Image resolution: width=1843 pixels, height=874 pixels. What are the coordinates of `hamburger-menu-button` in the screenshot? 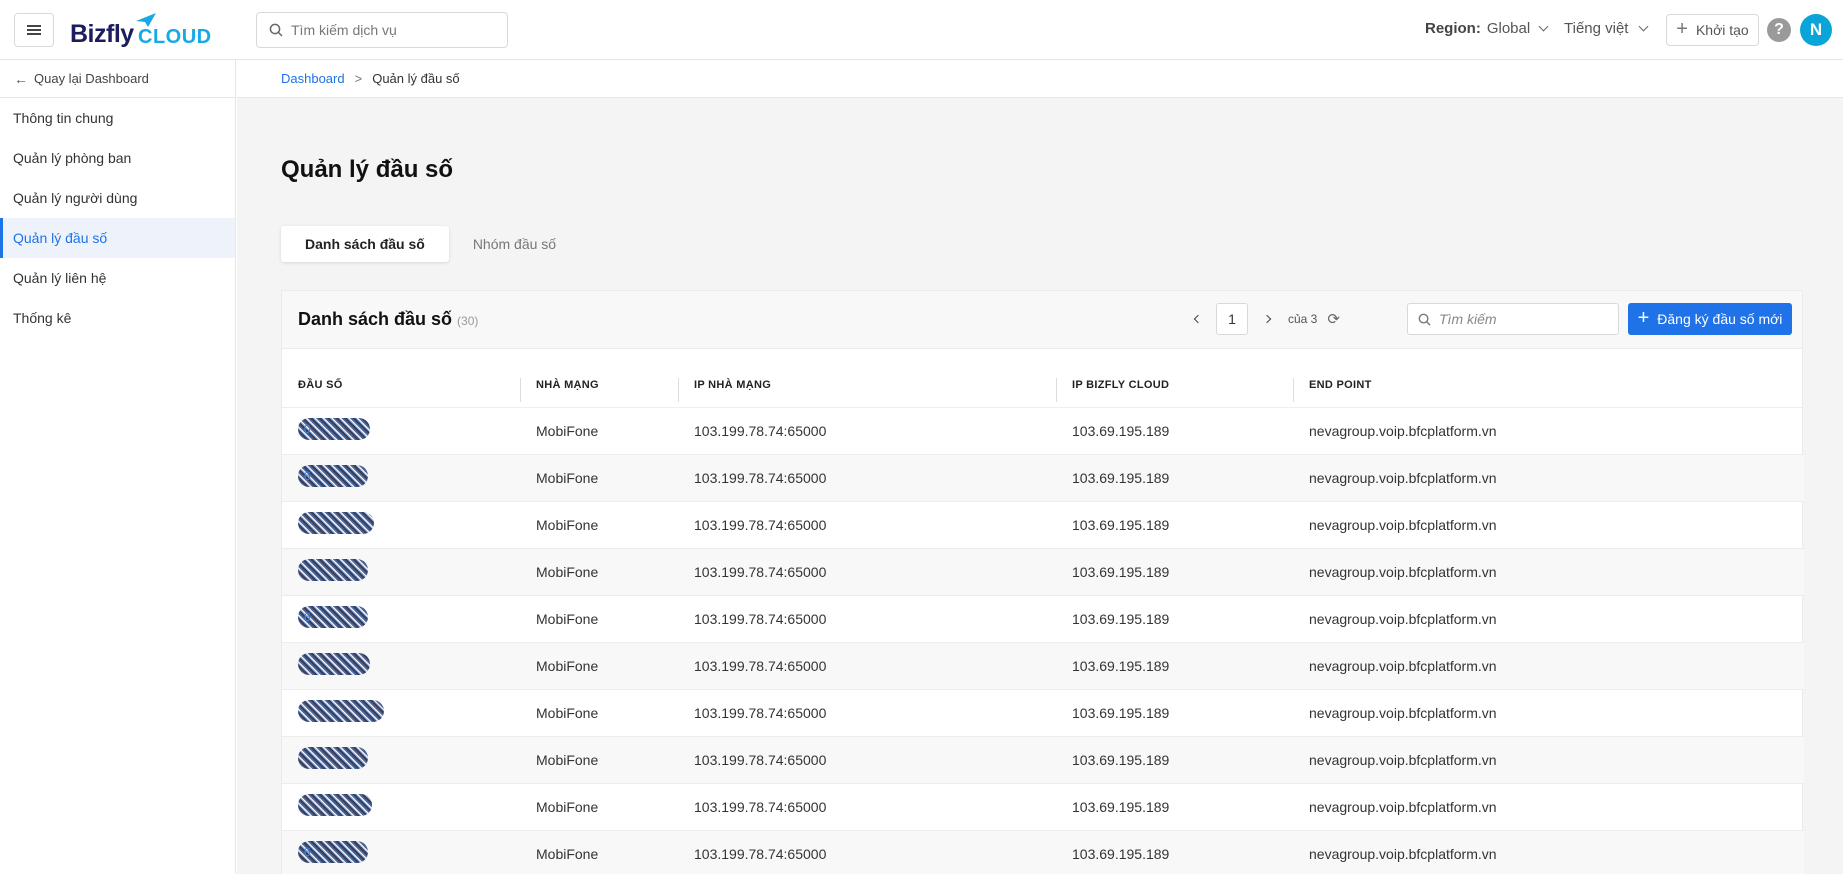 It's located at (34, 30).